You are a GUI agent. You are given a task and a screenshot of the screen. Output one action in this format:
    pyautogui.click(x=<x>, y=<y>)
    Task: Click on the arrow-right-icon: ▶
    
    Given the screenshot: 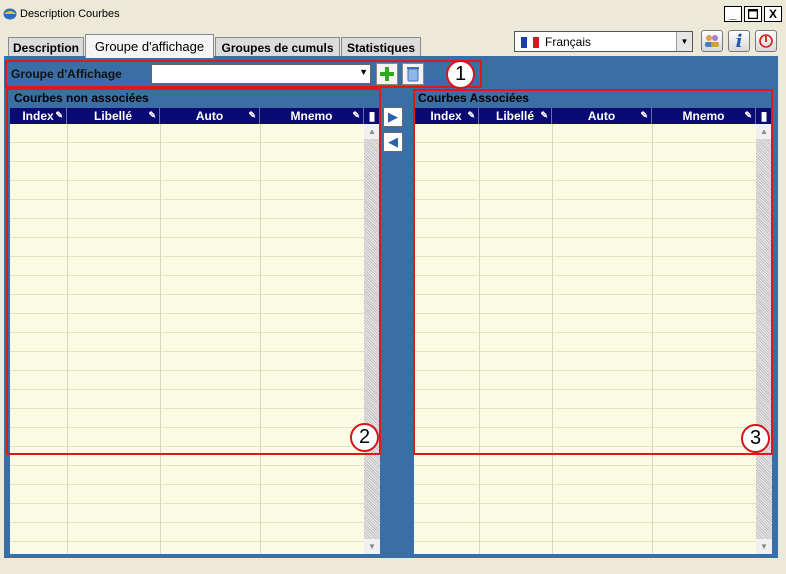 What is the action you would take?
    pyautogui.click(x=393, y=116)
    